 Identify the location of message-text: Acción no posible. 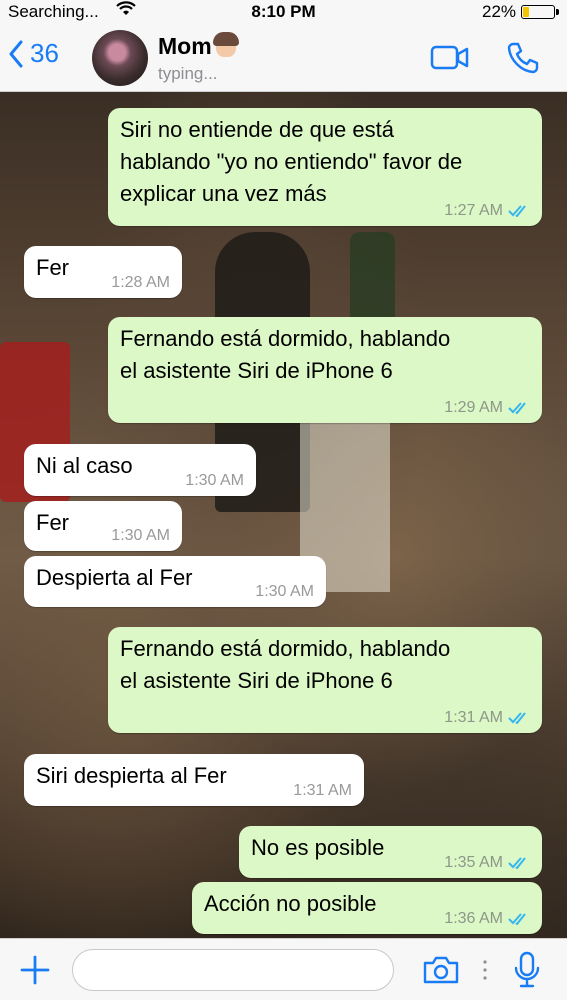
(290, 903).